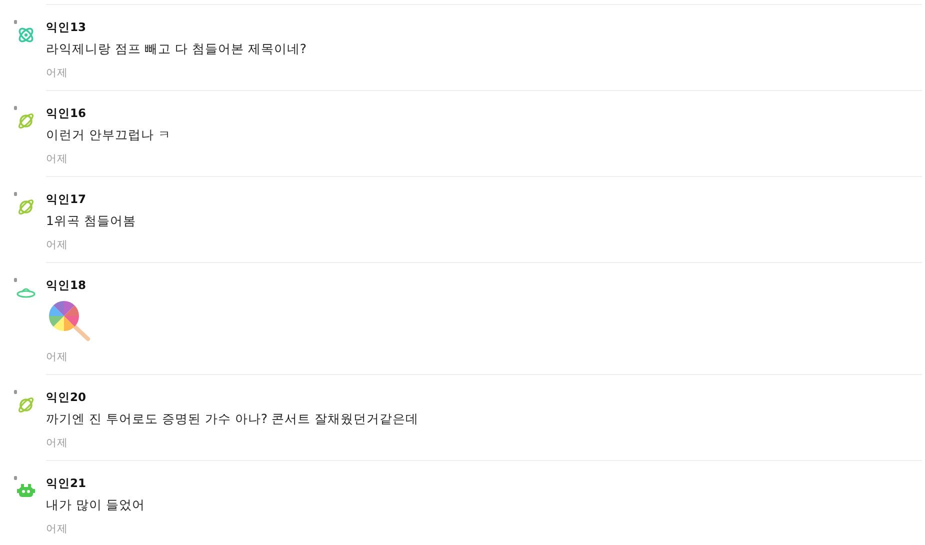  What do you see at coordinates (233, 419) in the screenshot?
I see `comment-text: 까기엔 진 투어로도 증명된 가수 아나? 콘서트 잘채웠던거같은데` at bounding box center [233, 419].